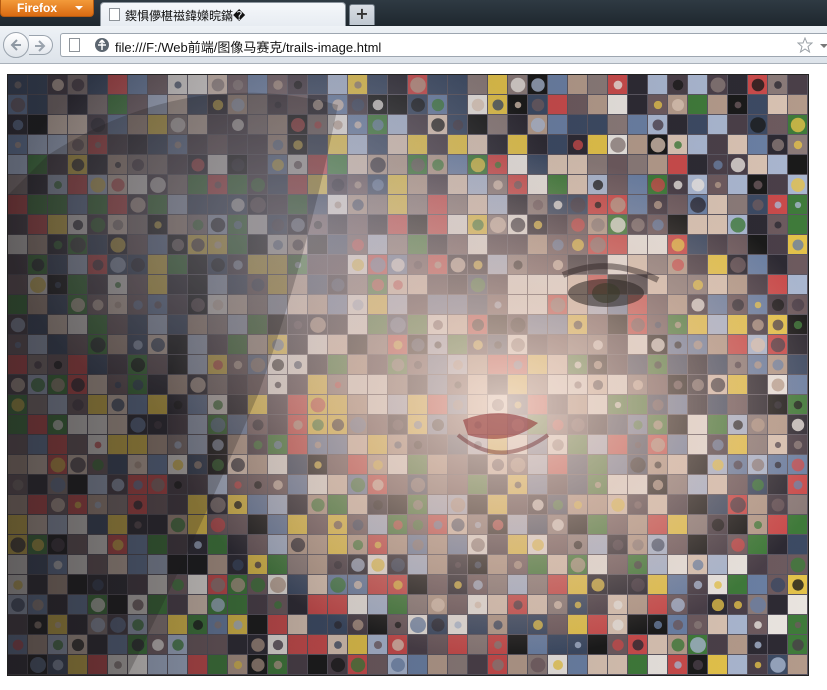 This screenshot has height=690, width=827. What do you see at coordinates (102, 45) in the screenshot?
I see `globe-icon` at bounding box center [102, 45].